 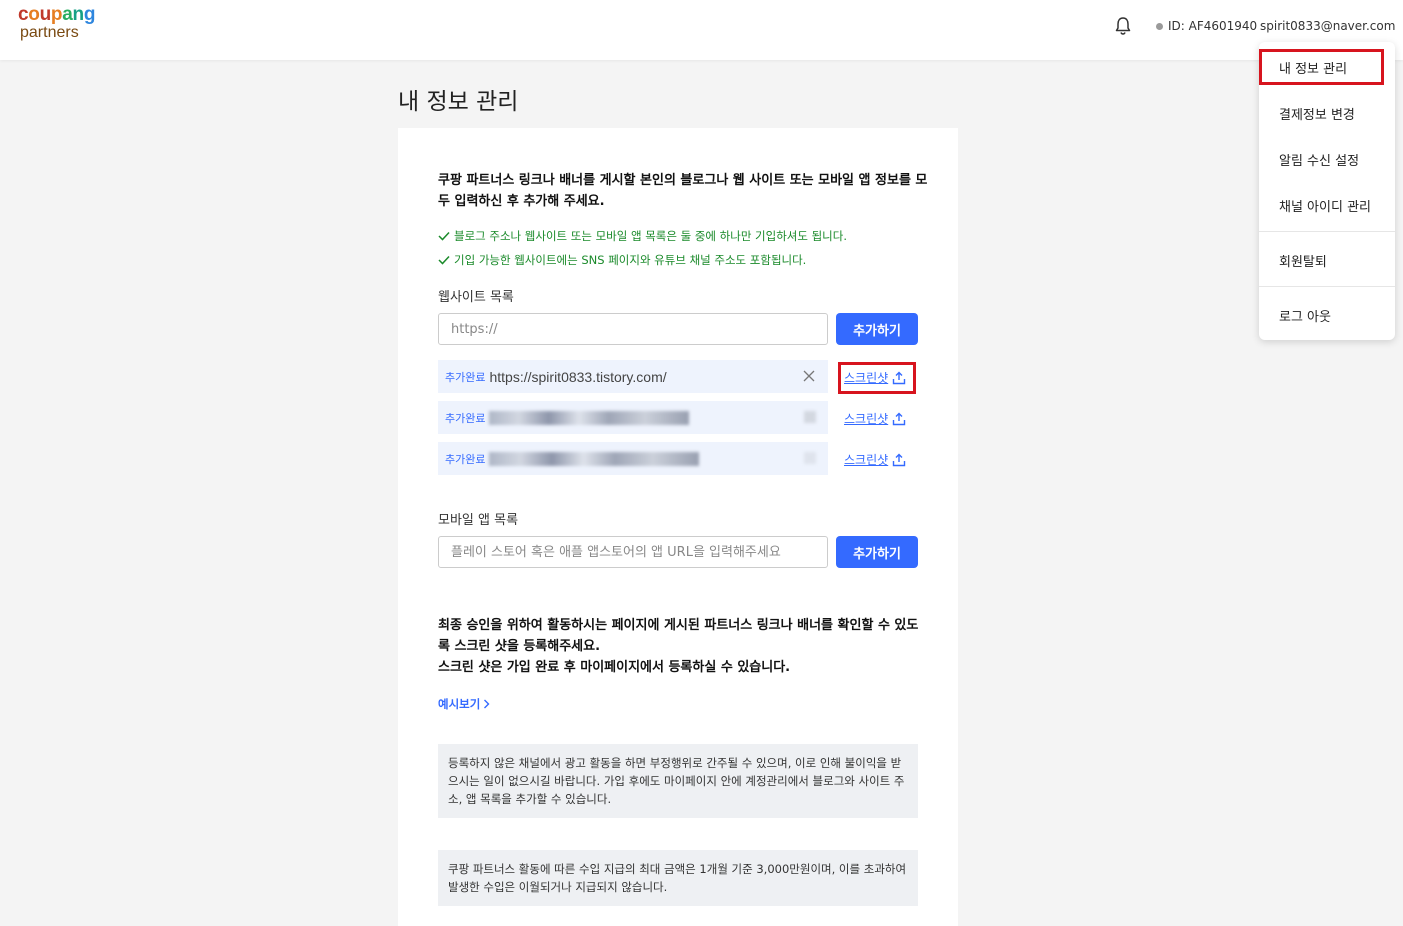 What do you see at coordinates (57, 14) in the screenshot?
I see `logo-wordmark: coupang` at bounding box center [57, 14].